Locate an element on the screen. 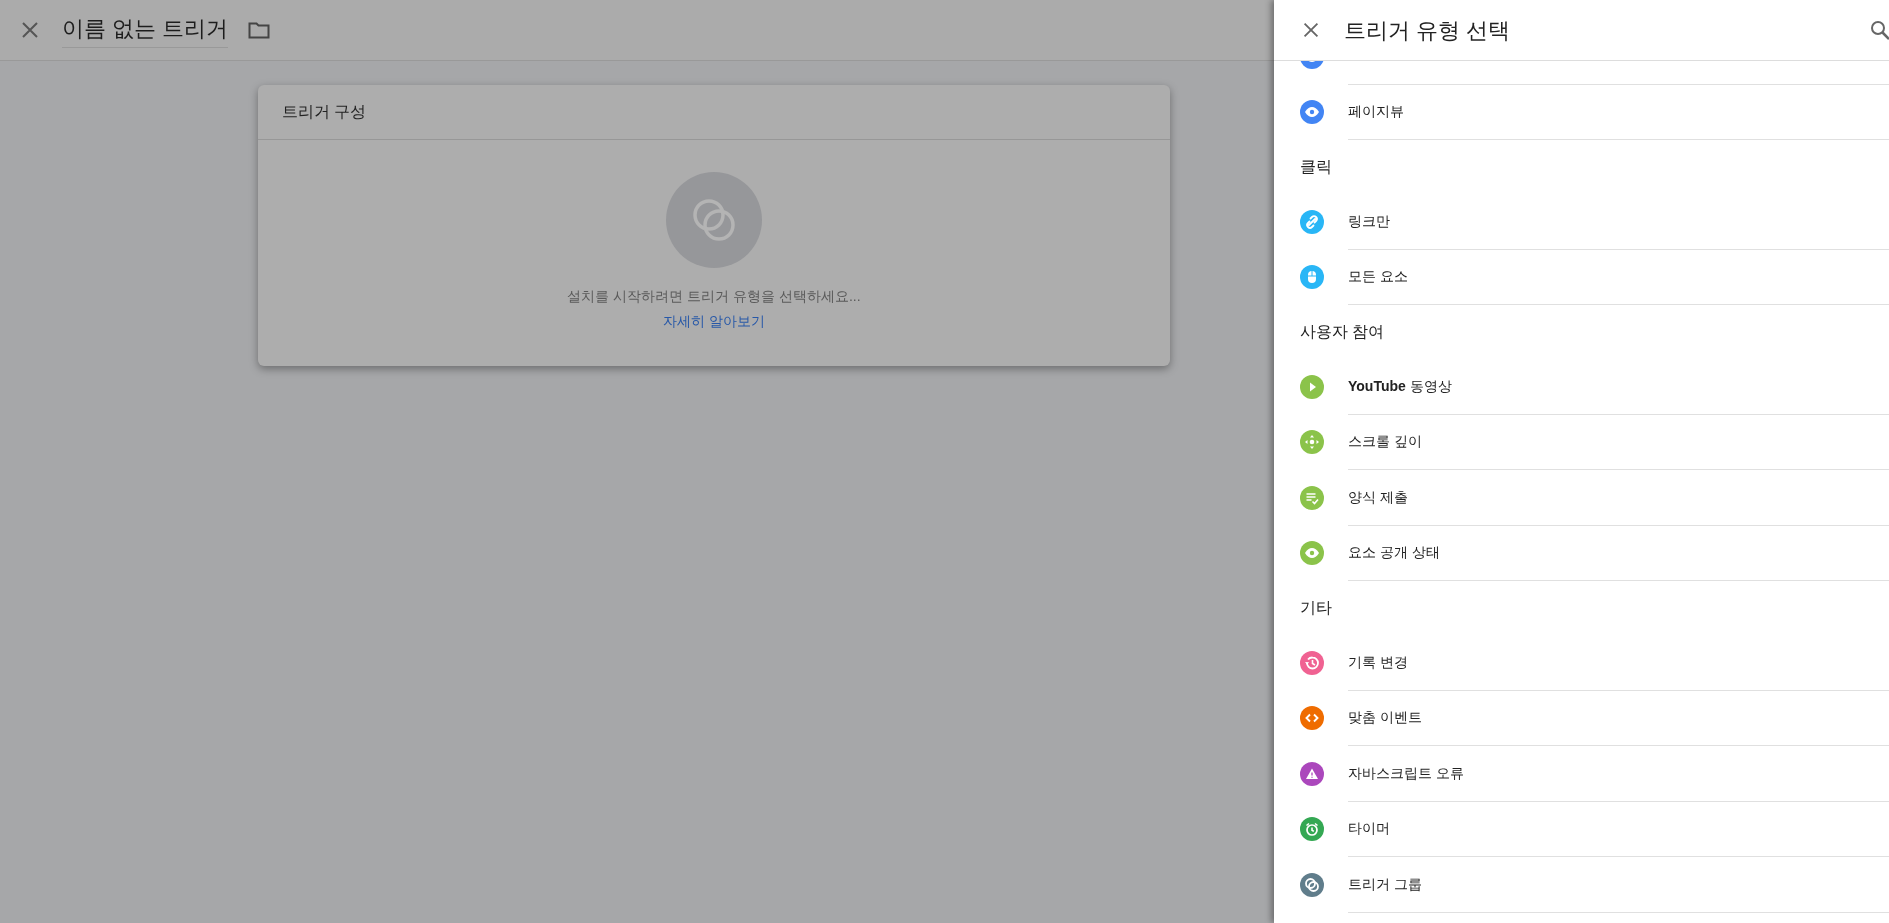 The image size is (1889, 923). trigger-type-item: 스크롤 깊이 is located at coordinates (1385, 442).